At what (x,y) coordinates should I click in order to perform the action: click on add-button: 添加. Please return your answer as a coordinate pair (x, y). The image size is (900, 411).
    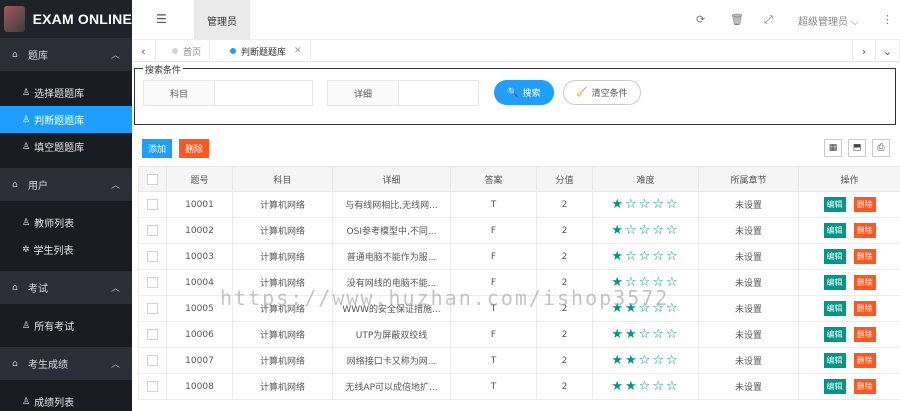
    Looking at the image, I should click on (157, 148).